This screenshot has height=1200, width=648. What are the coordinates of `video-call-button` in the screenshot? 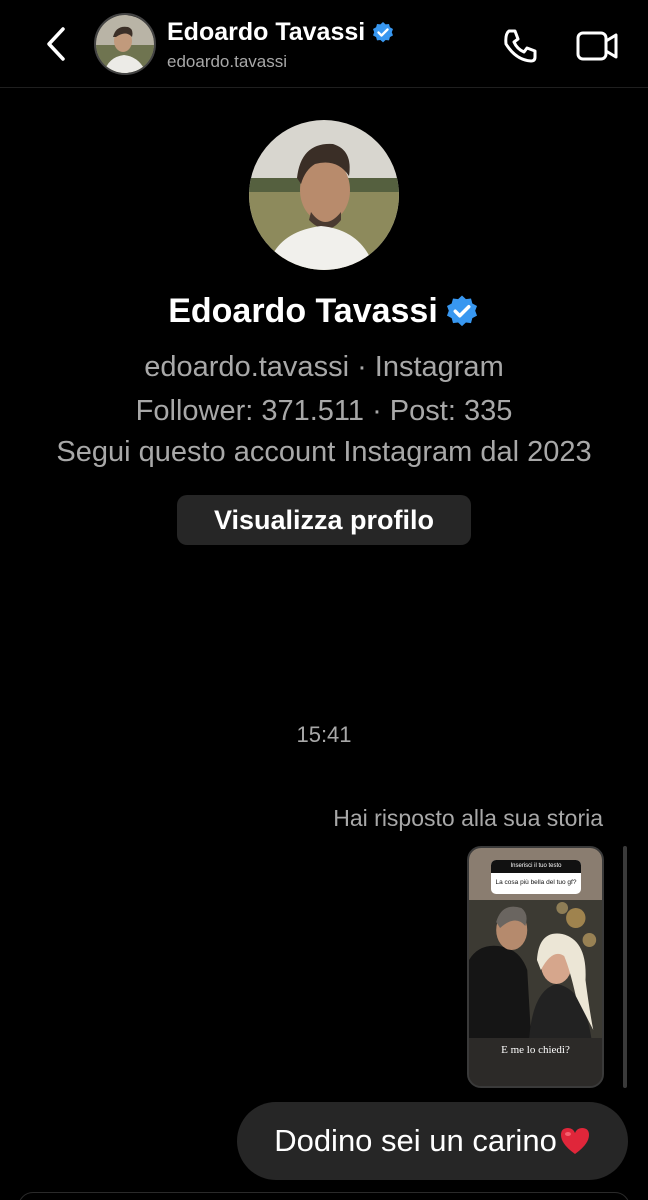 It's located at (598, 46).